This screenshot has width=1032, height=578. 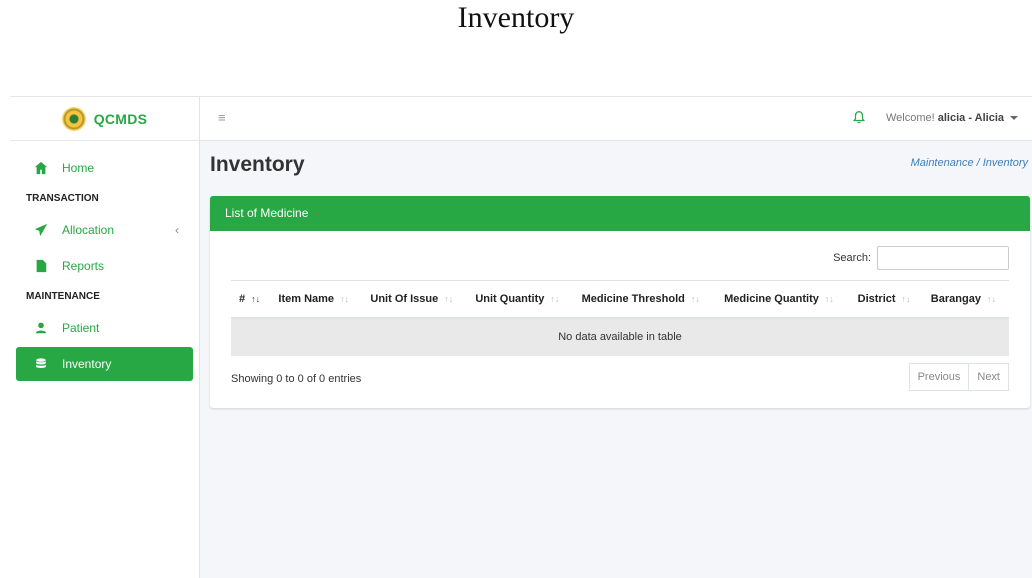 I want to click on user-name: alicia - Alicia, so click(x=970, y=118).